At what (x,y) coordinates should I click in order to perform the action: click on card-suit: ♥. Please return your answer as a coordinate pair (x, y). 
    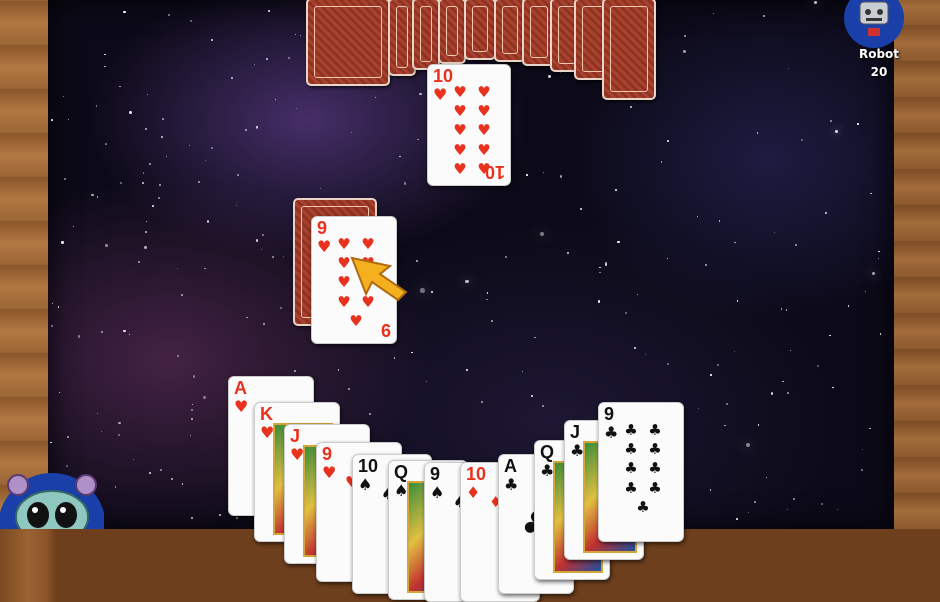
    Looking at the image, I should click on (329, 472).